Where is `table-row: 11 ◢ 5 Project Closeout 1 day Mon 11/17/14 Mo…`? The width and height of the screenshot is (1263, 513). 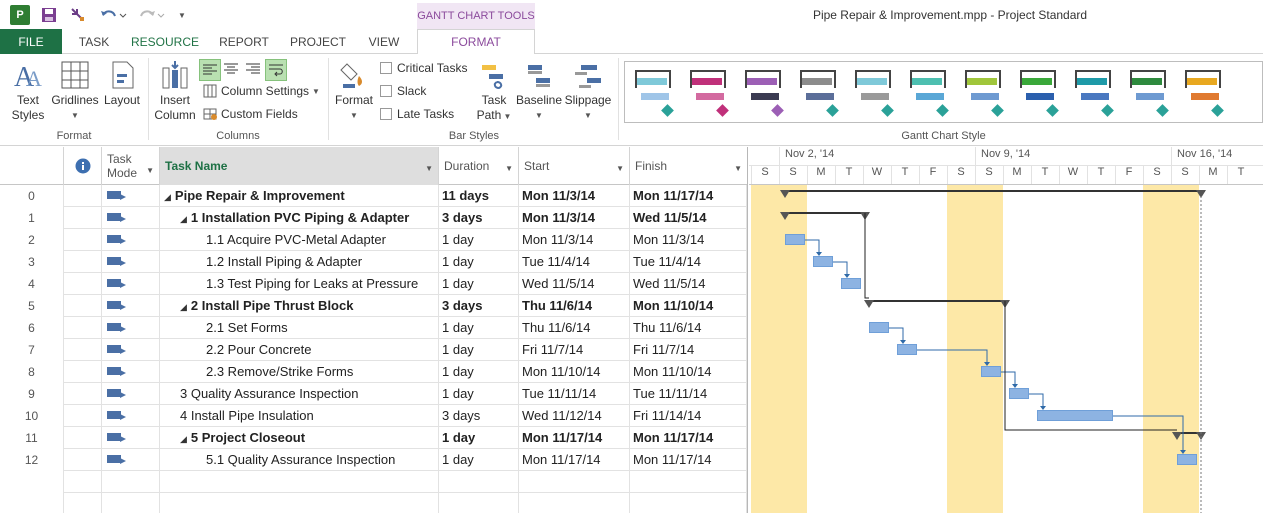 table-row: 11 ◢ 5 Project Closeout 1 day Mon 11/17/14 Mo… is located at coordinates (373, 438).